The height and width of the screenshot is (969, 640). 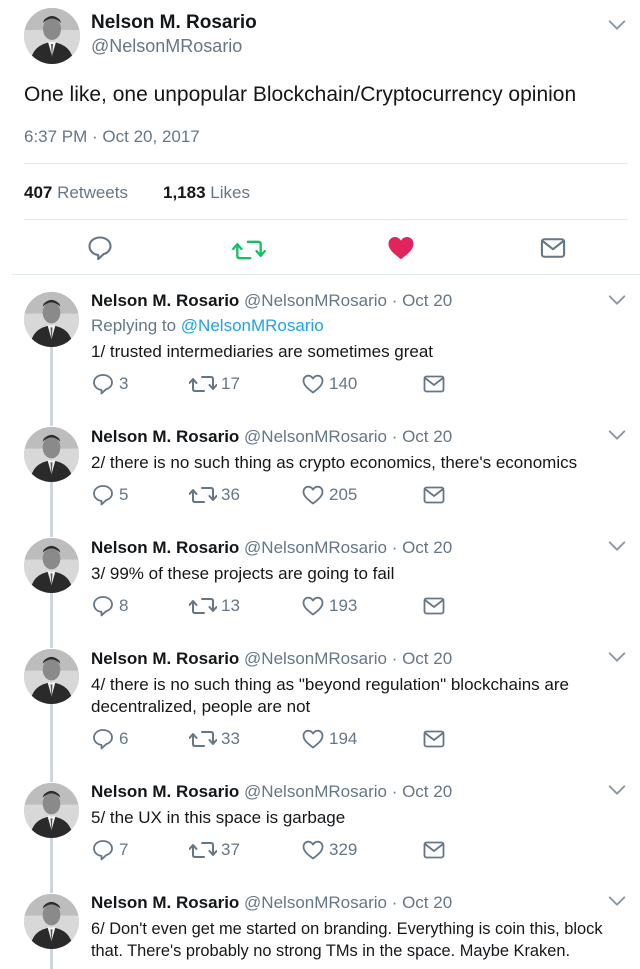 What do you see at coordinates (52, 36) in the screenshot?
I see `main-tweet-avatar` at bounding box center [52, 36].